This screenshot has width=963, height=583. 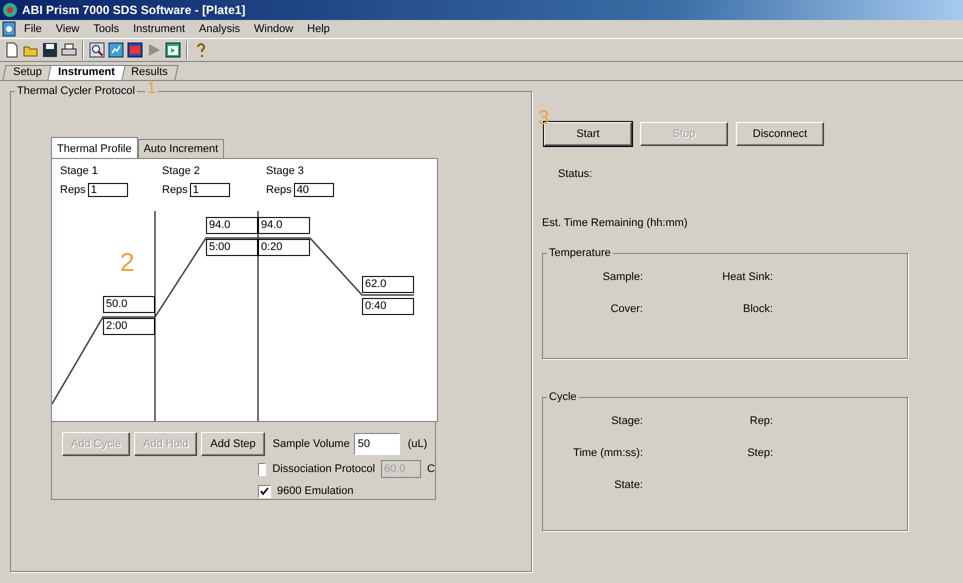 I want to click on menu-item: Help, so click(x=318, y=29).